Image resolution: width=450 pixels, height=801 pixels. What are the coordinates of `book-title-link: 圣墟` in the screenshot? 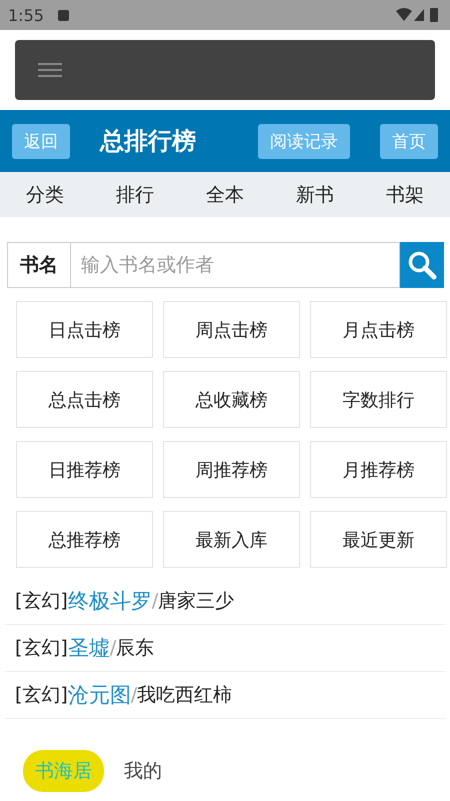 It's located at (89, 648).